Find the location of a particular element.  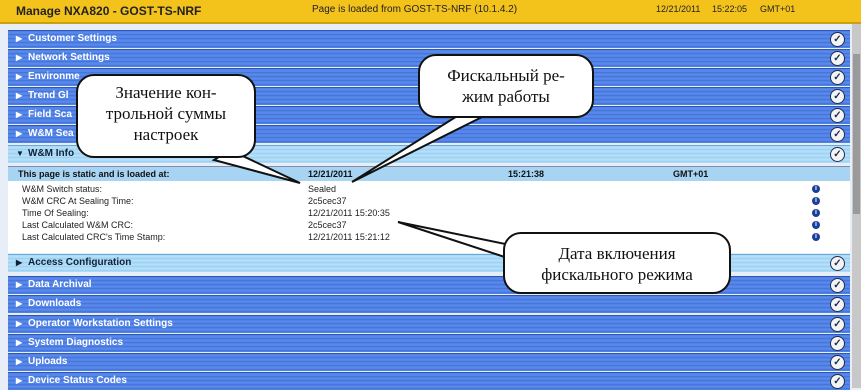

section-label: Network Settings is located at coordinates (69, 57).